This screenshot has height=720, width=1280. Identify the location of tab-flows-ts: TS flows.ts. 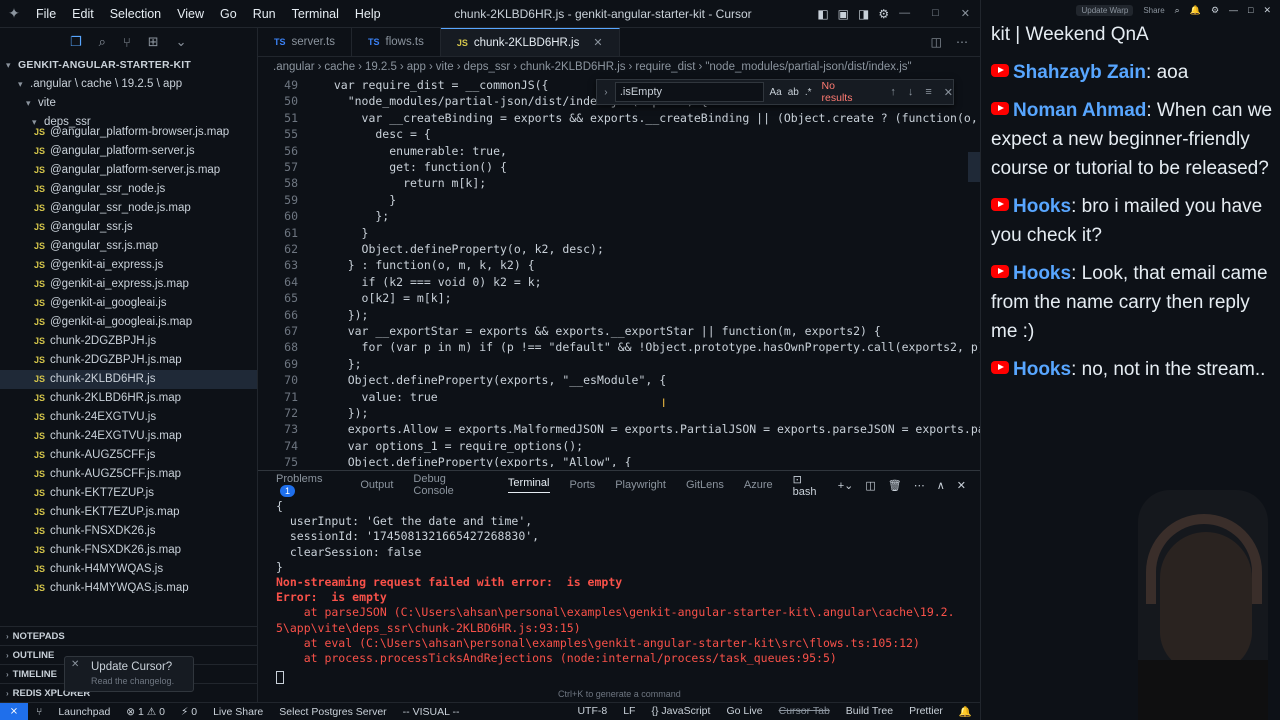
(396, 42).